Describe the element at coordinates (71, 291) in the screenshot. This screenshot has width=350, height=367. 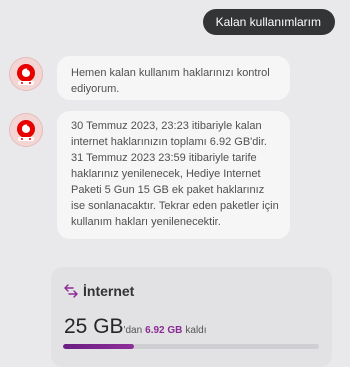
I see `data-transfer-icon` at that location.